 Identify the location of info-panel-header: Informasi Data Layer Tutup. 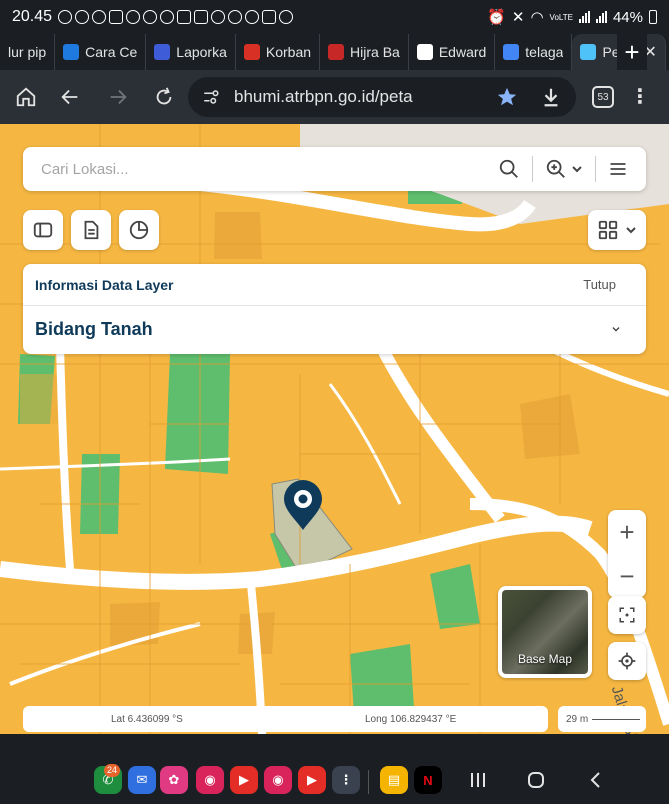
(334, 285).